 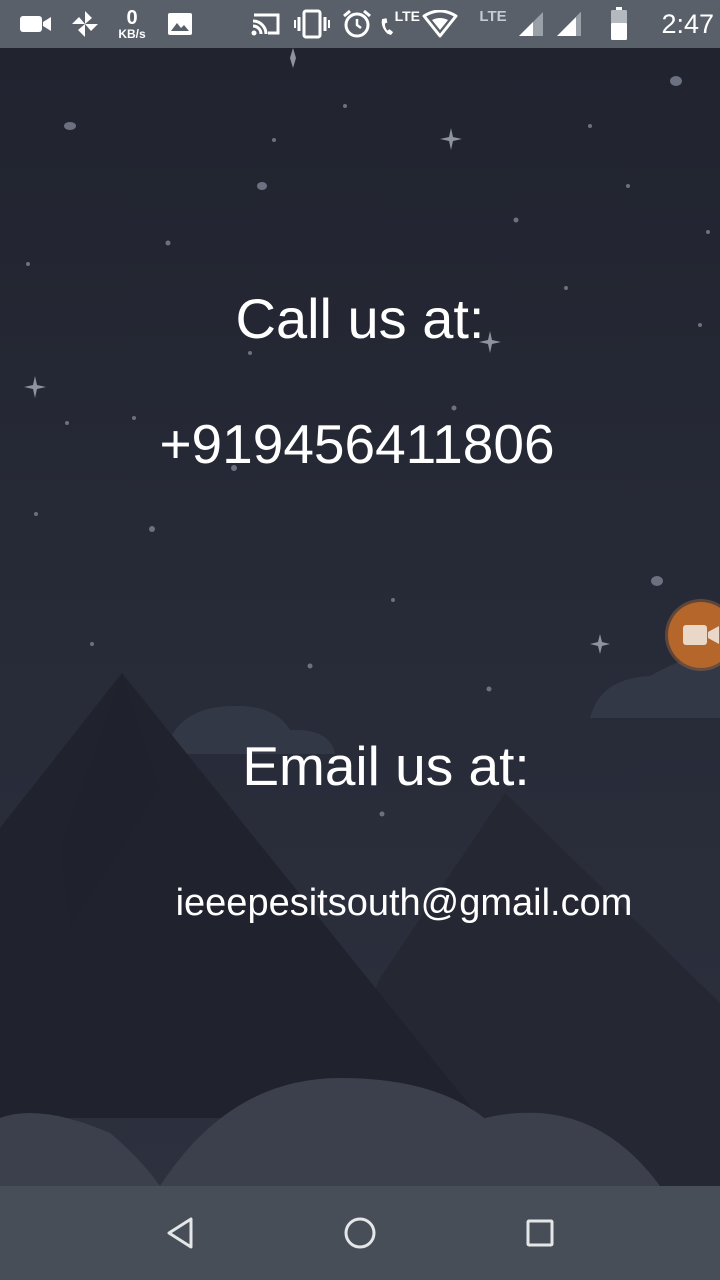 I want to click on navigation-bar, so click(x=360, y=1233).